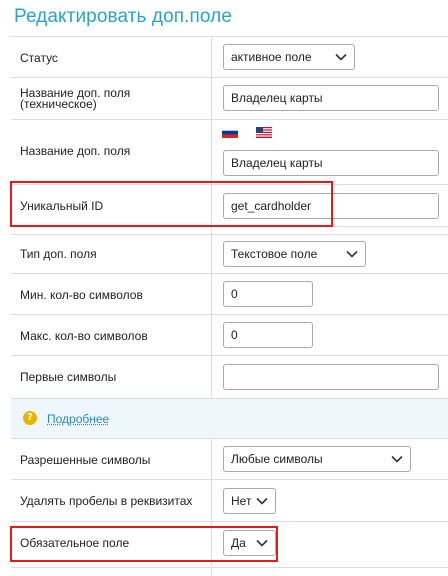  What do you see at coordinates (331, 98) in the screenshot?
I see `tech-name-input: Владелец карты` at bounding box center [331, 98].